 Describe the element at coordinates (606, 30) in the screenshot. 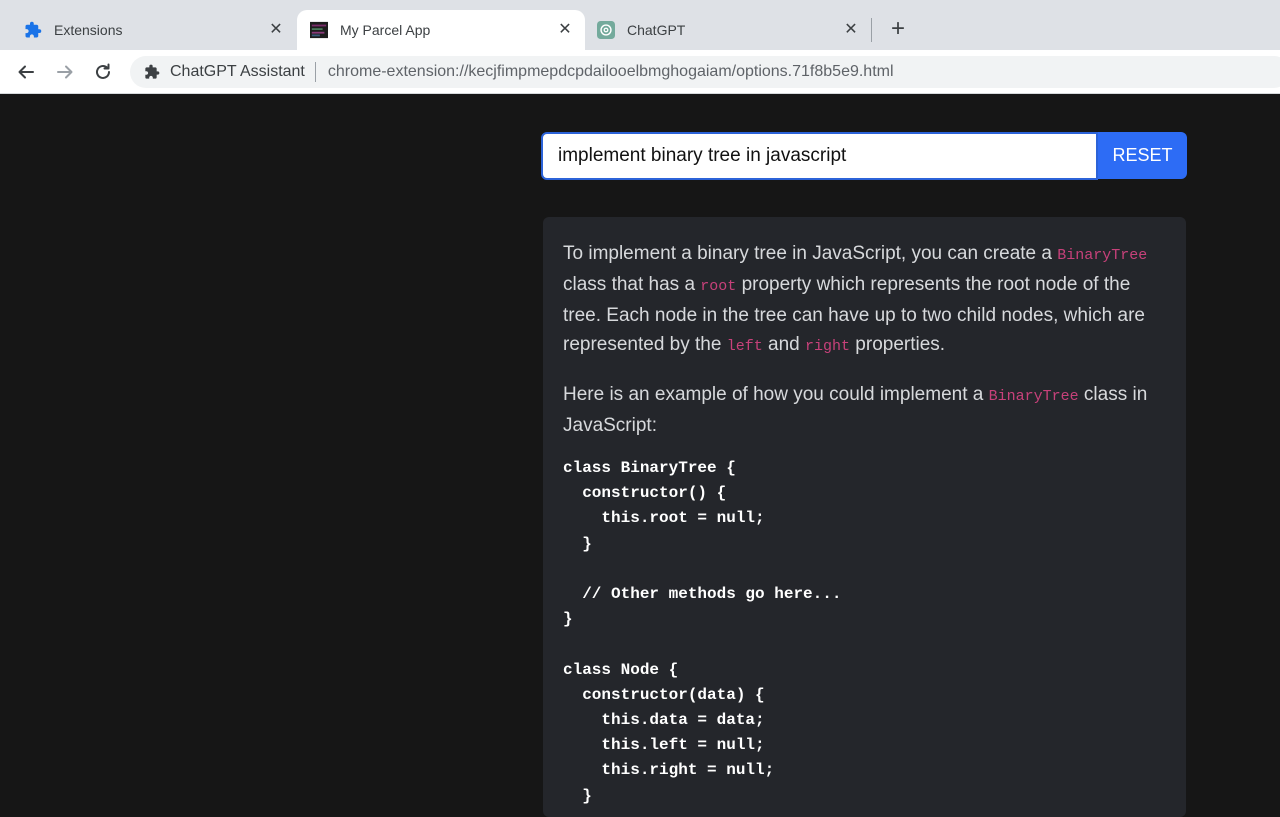

I see `openai-icon` at that location.